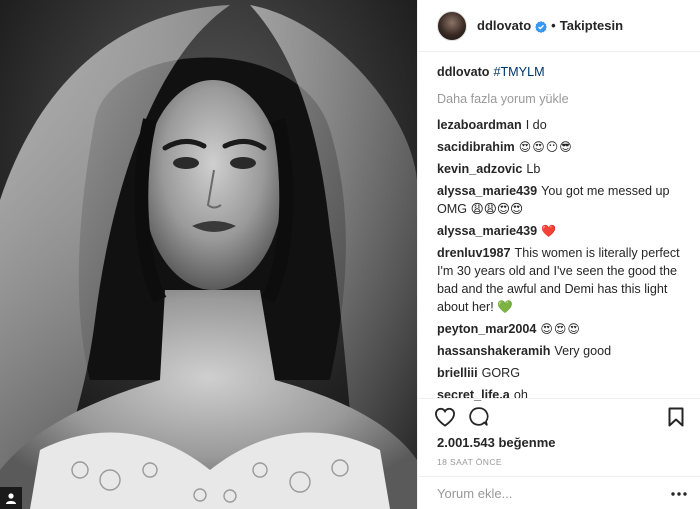 This screenshot has width=700, height=509. I want to click on add-comment-bar, so click(559, 492).